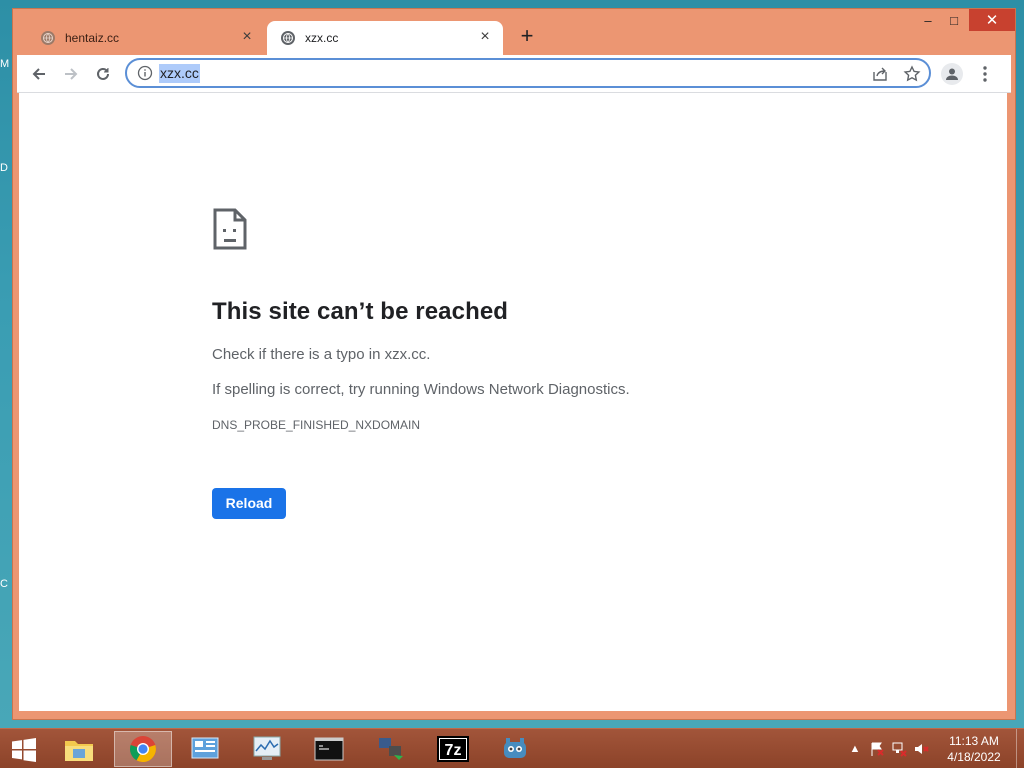 The height and width of the screenshot is (768, 1024). I want to click on reload-button, so click(103, 74).